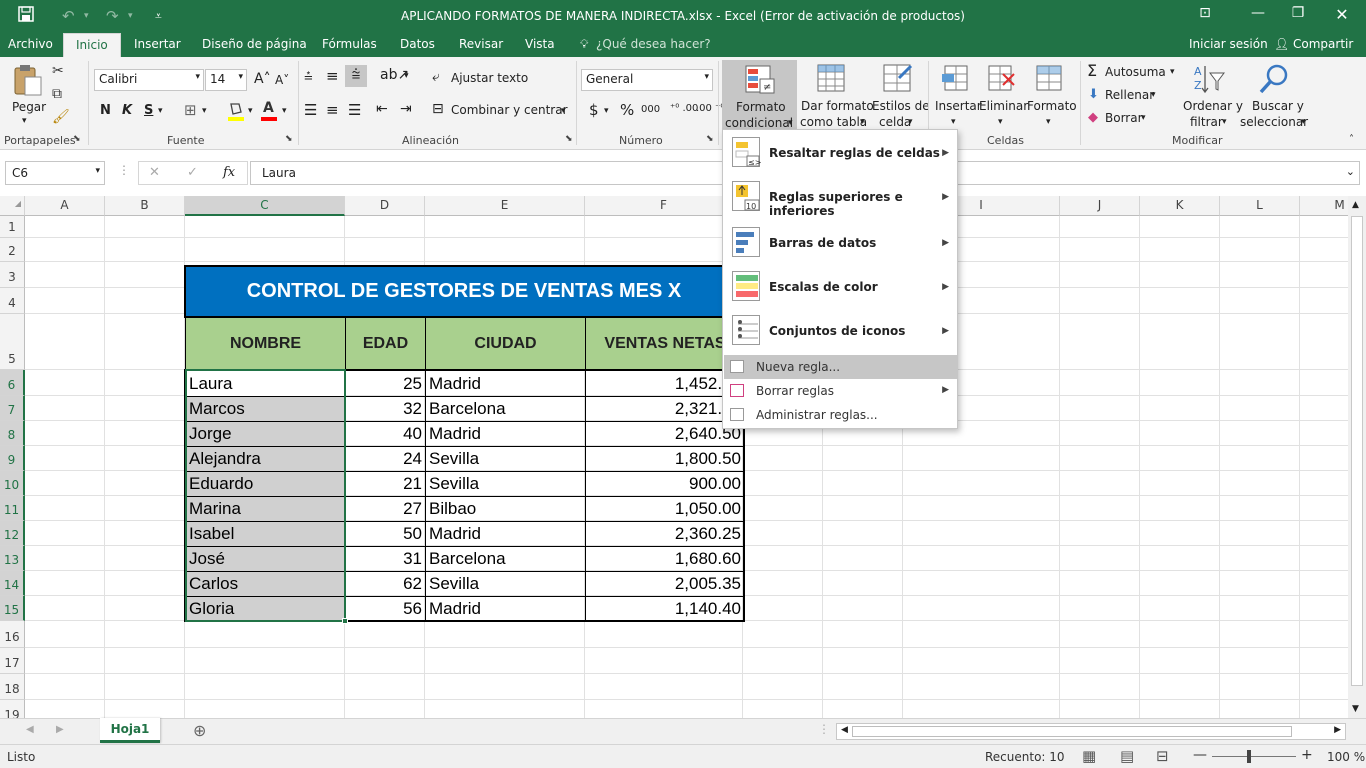 This screenshot has width=1366, height=768. Describe the element at coordinates (505, 206) in the screenshot. I see `column-header-e: E` at that location.